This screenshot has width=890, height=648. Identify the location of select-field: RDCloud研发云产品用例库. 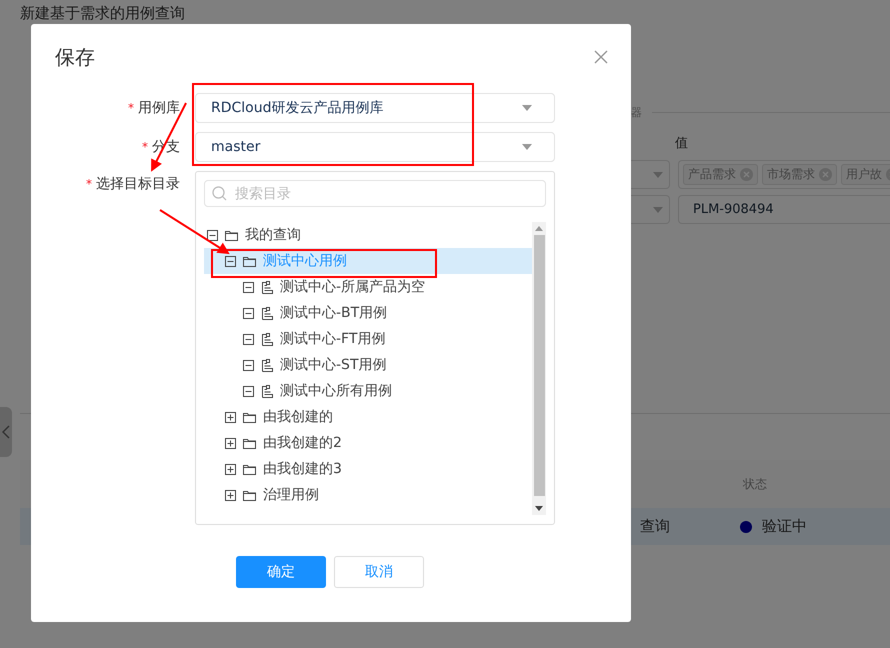
(375, 108).